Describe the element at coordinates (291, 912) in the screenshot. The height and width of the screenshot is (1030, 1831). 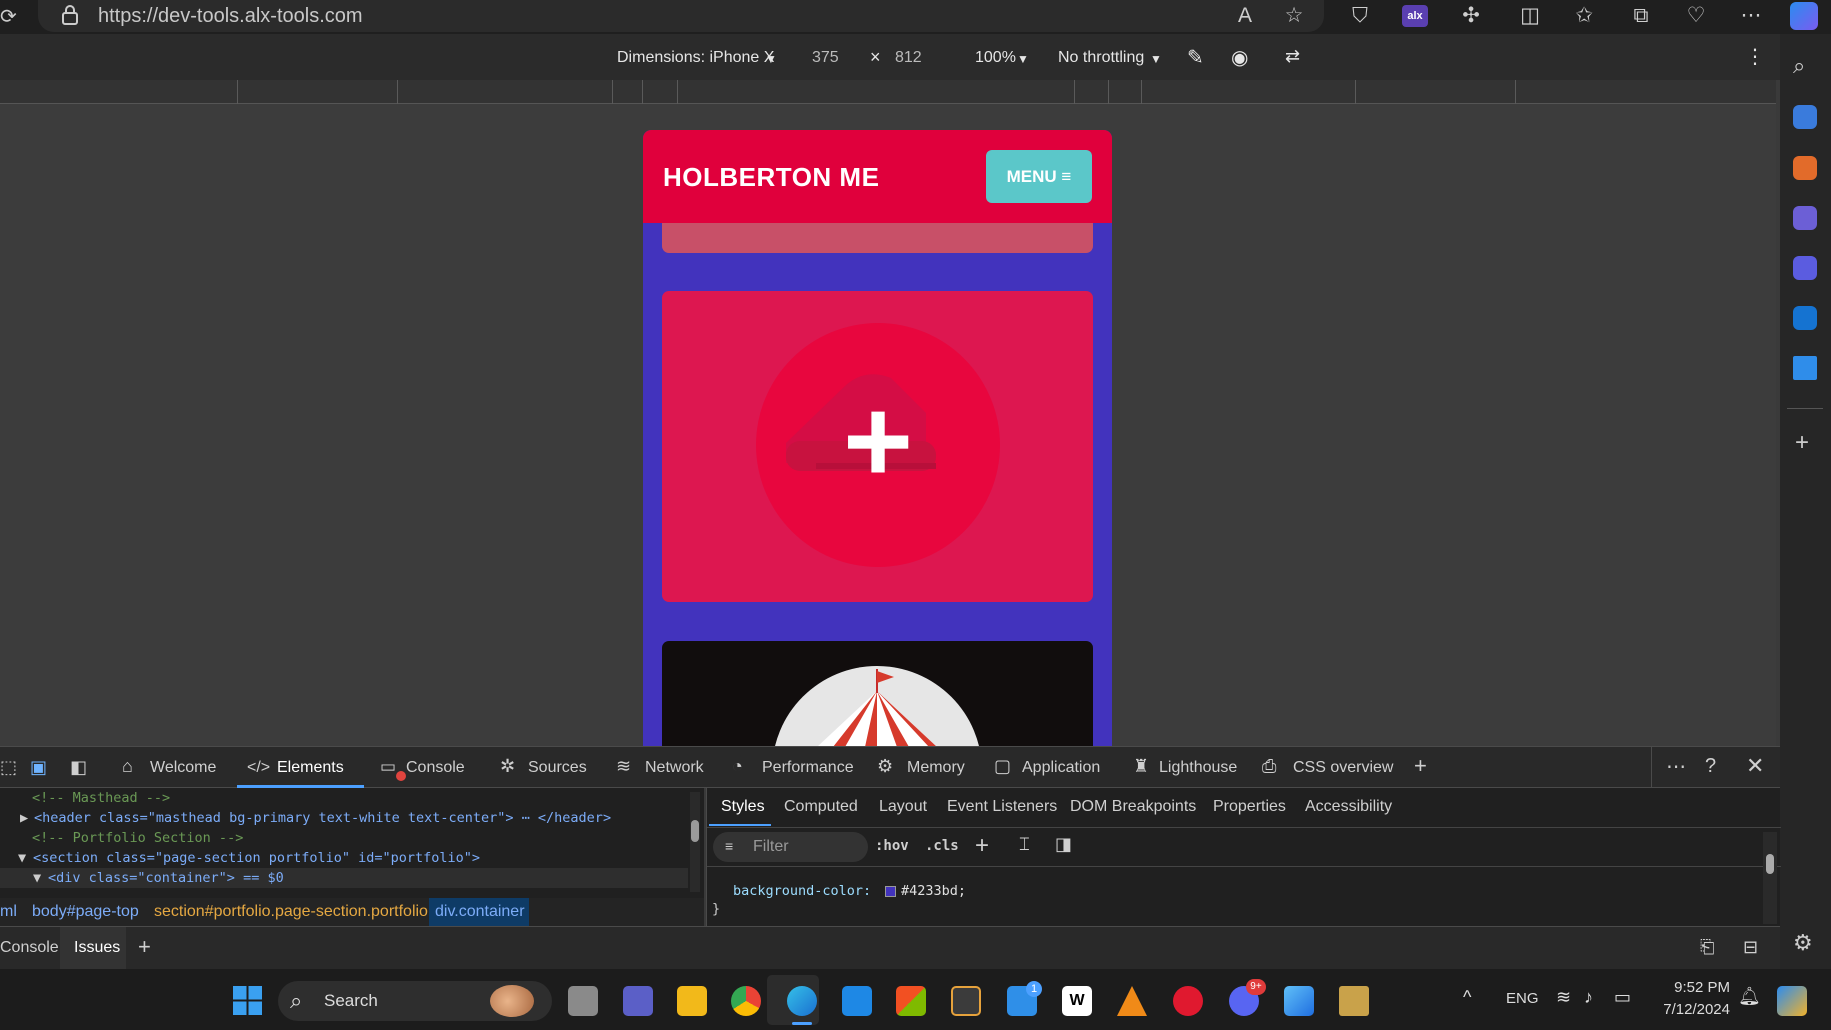
I see `breadcrumb-item: section#portfolio.page-section.portfolio` at that location.